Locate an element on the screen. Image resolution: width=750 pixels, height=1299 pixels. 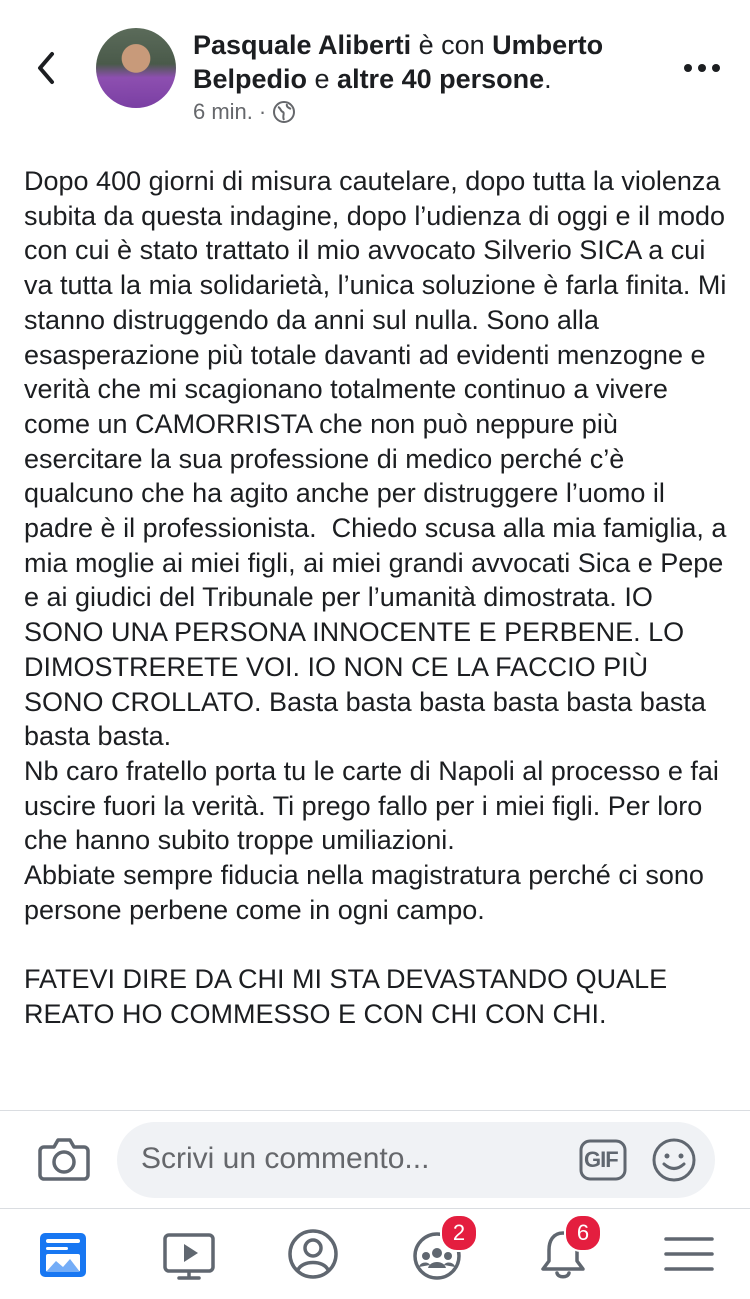
comment-input: Scrivi un commento... GIF is located at coordinates (416, 1160).